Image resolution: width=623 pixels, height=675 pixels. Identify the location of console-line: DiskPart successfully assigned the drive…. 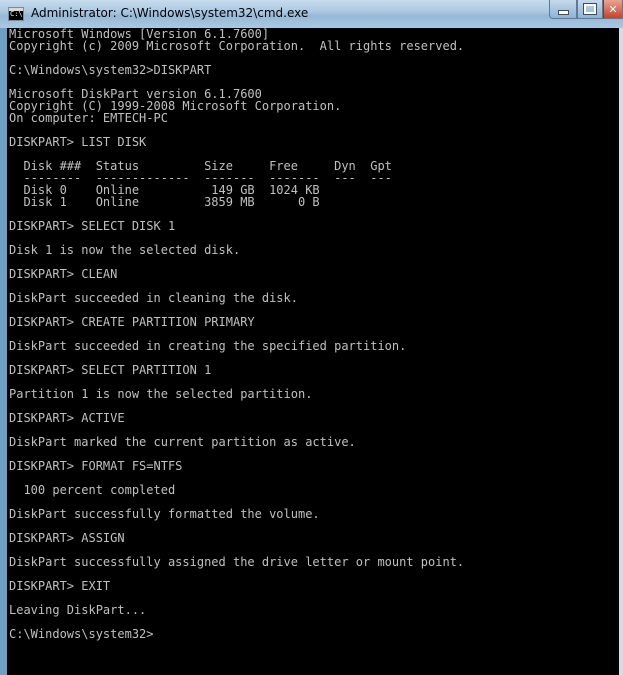
(237, 562).